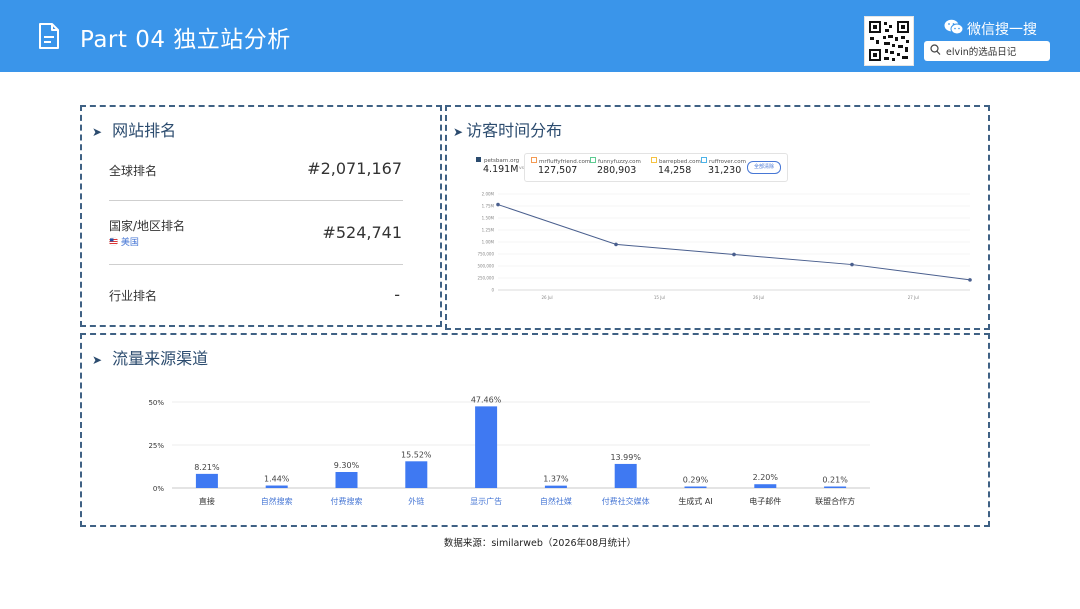 The width and height of the screenshot is (1080, 609). What do you see at coordinates (207, 501) in the screenshot?
I see `x-tick-label: 直接` at bounding box center [207, 501].